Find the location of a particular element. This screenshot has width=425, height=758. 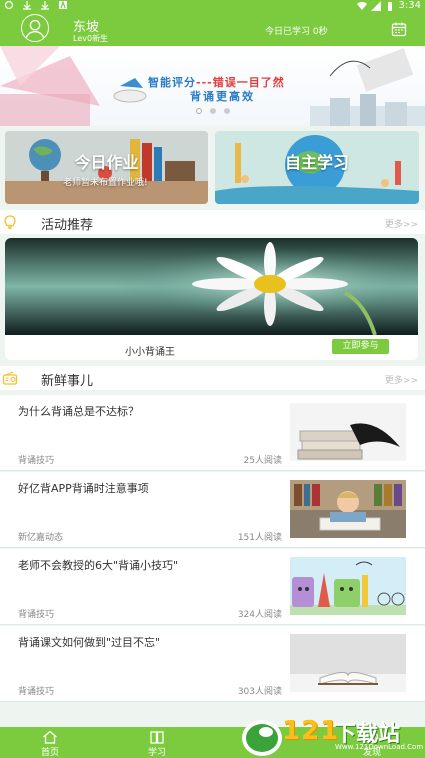

news-section-header: 新鲜事儿 更多>> is located at coordinates (212, 378).